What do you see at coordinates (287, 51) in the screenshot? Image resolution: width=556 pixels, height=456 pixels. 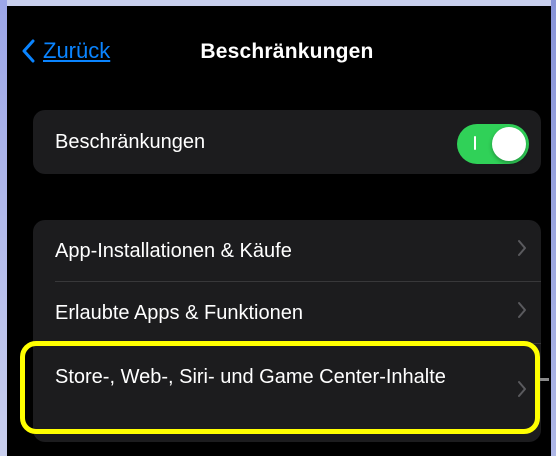 I see `page-title: Beschränkungen` at bounding box center [287, 51].